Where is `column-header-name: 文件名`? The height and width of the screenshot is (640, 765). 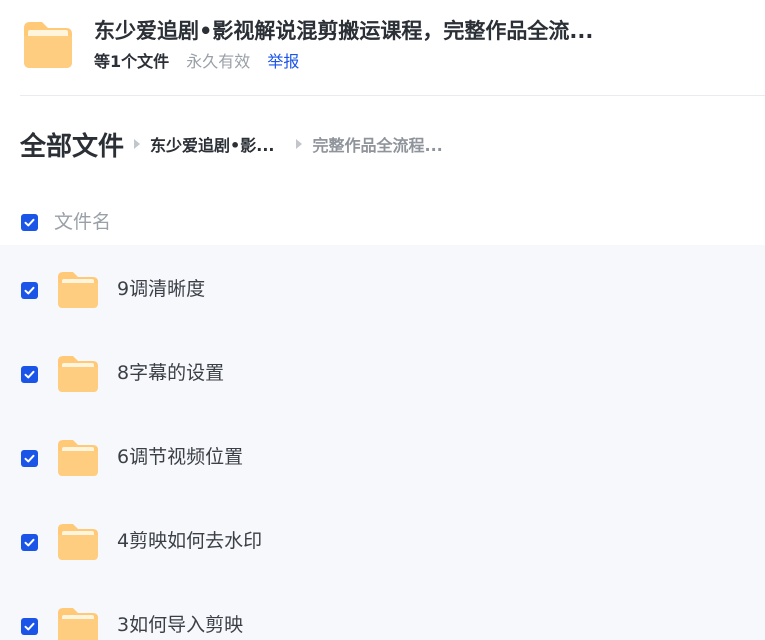
column-header-name: 文件名 is located at coordinates (83, 222).